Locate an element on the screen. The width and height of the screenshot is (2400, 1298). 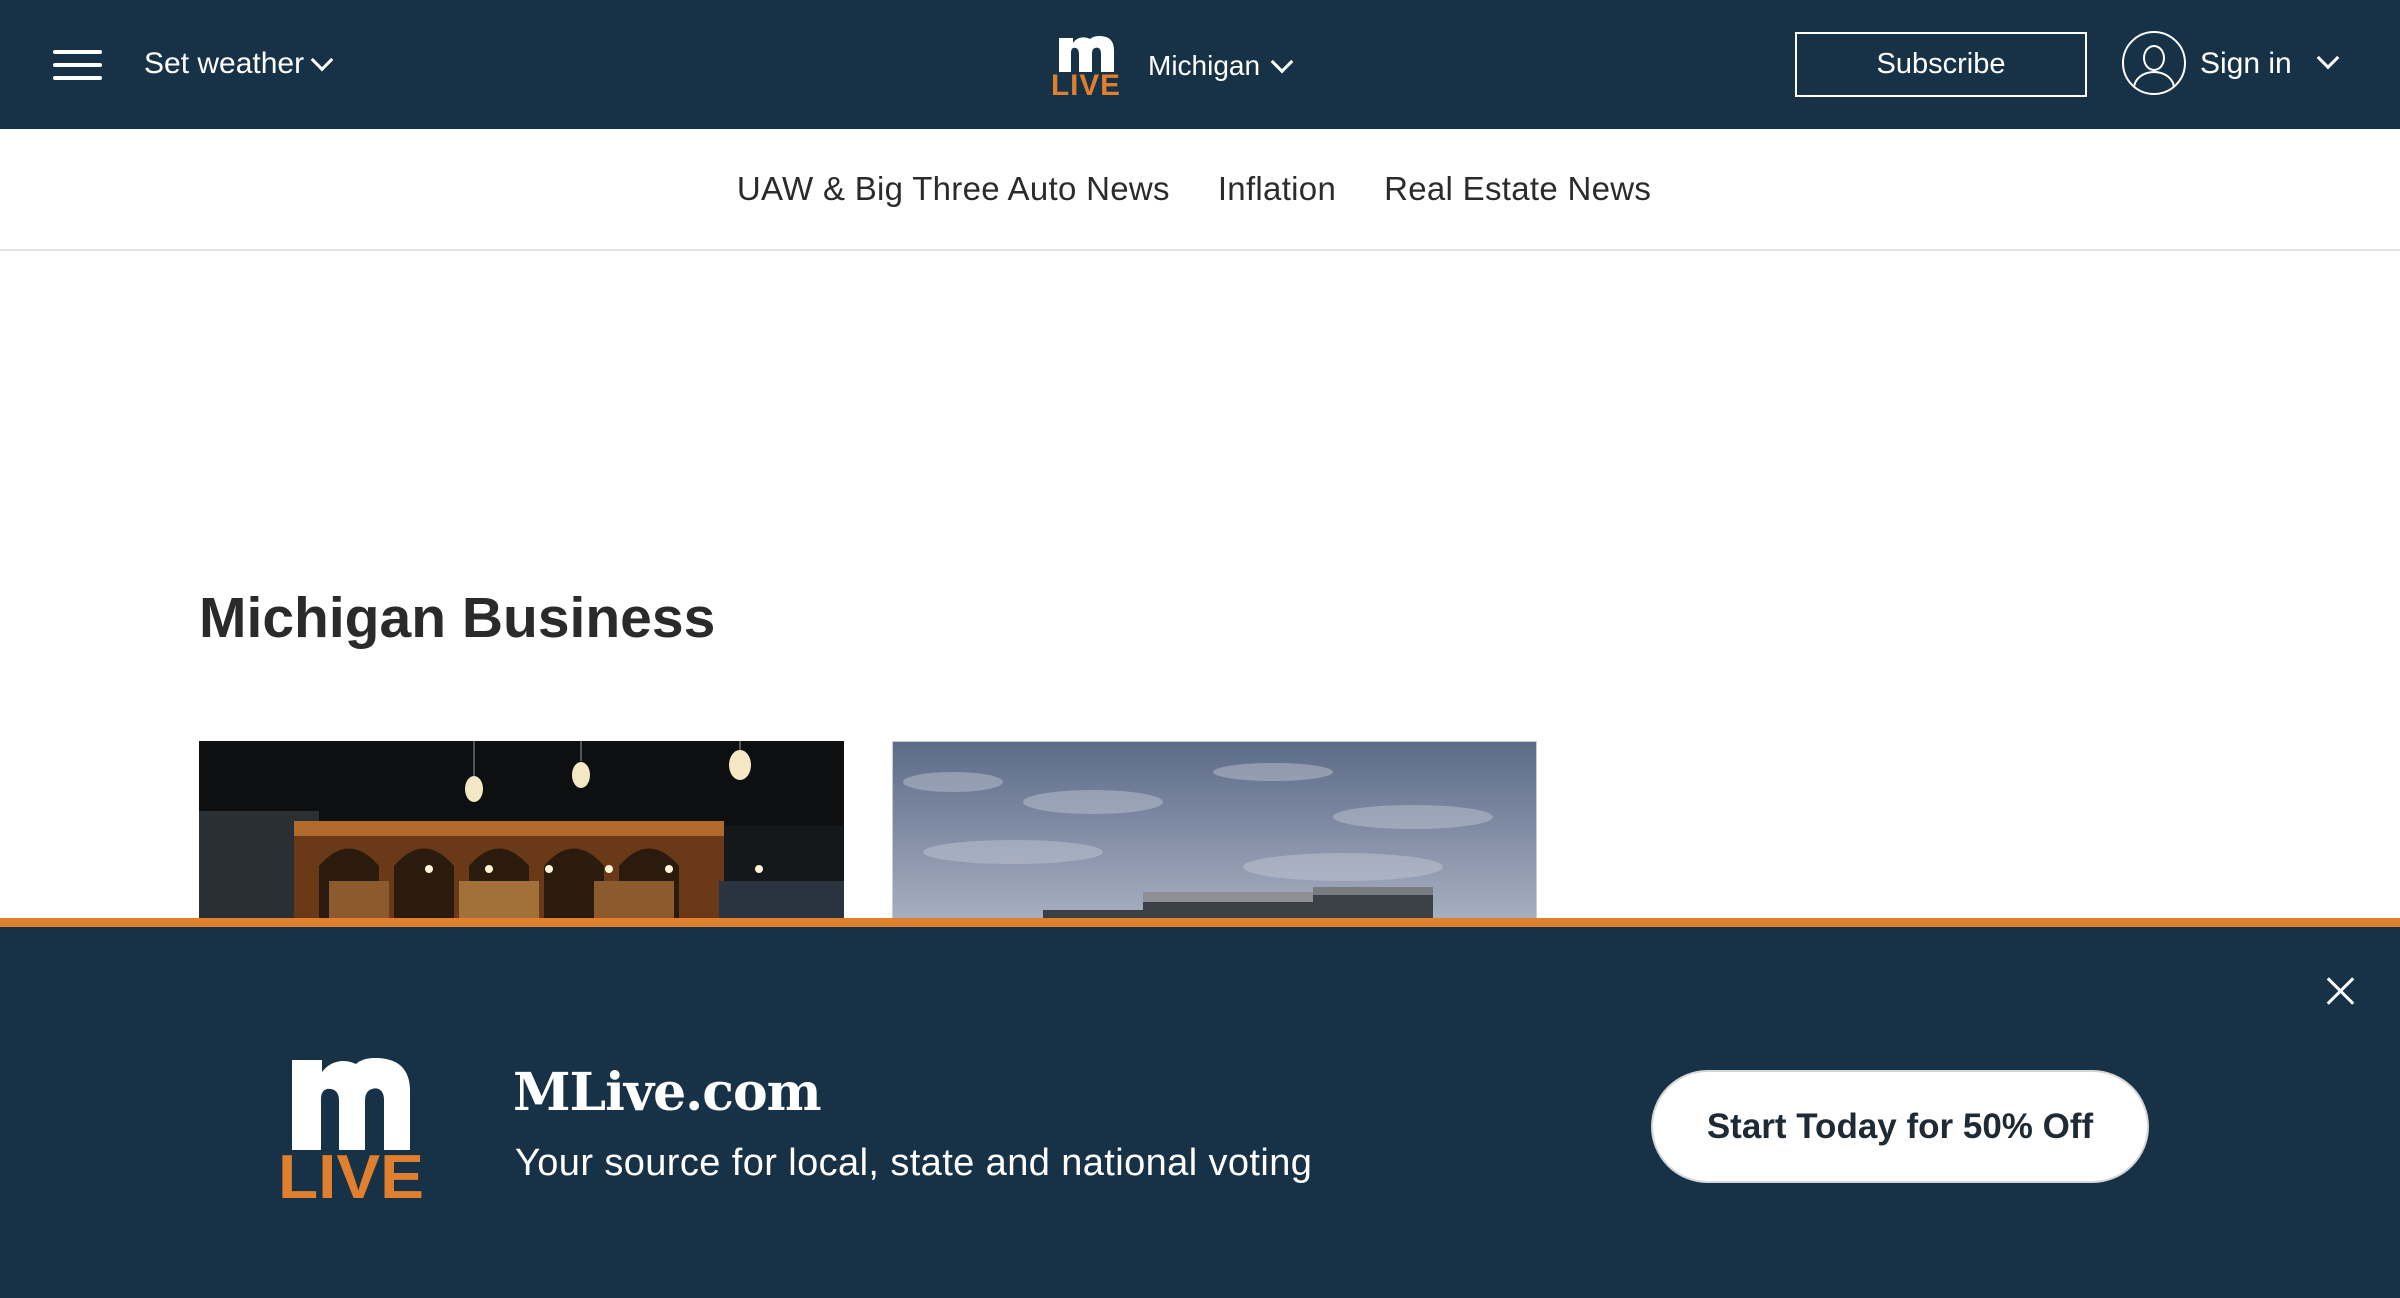
section-title: Michigan Business is located at coordinates (457, 618).